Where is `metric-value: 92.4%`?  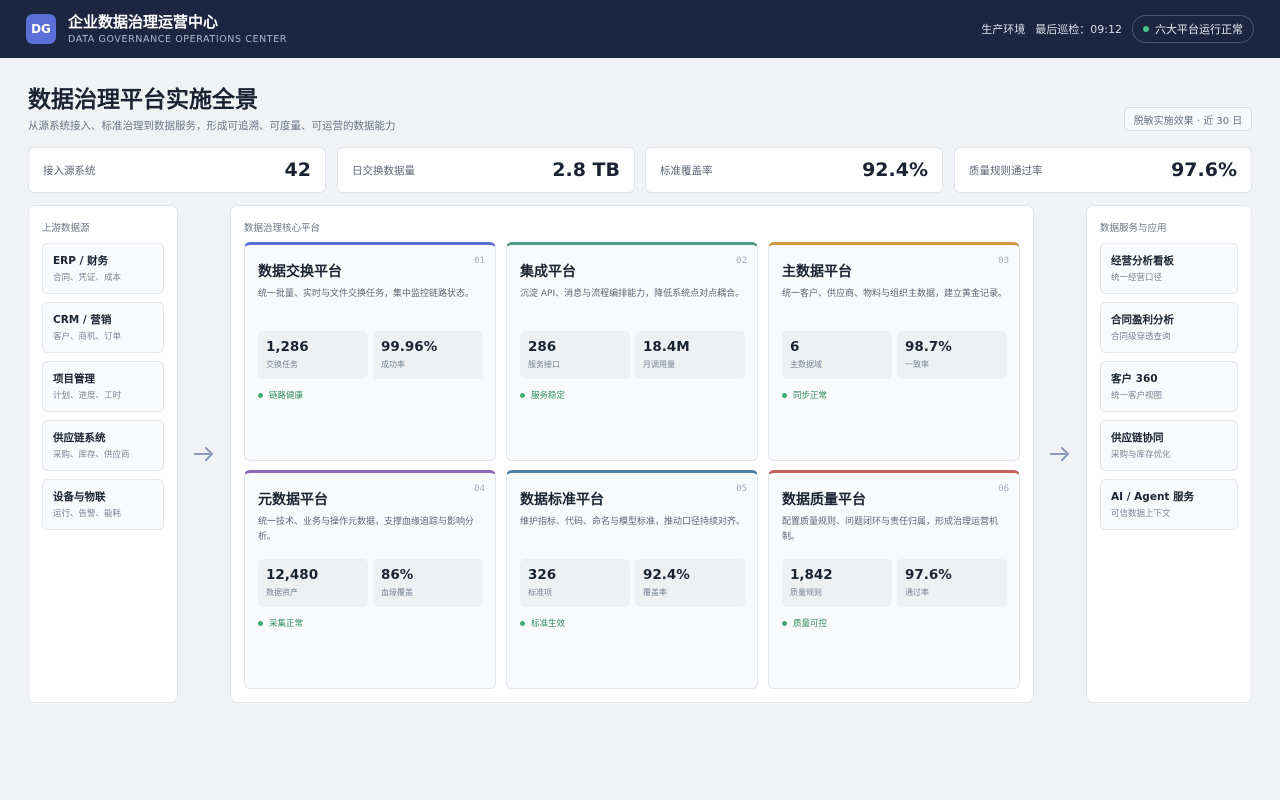 metric-value: 92.4% is located at coordinates (666, 575).